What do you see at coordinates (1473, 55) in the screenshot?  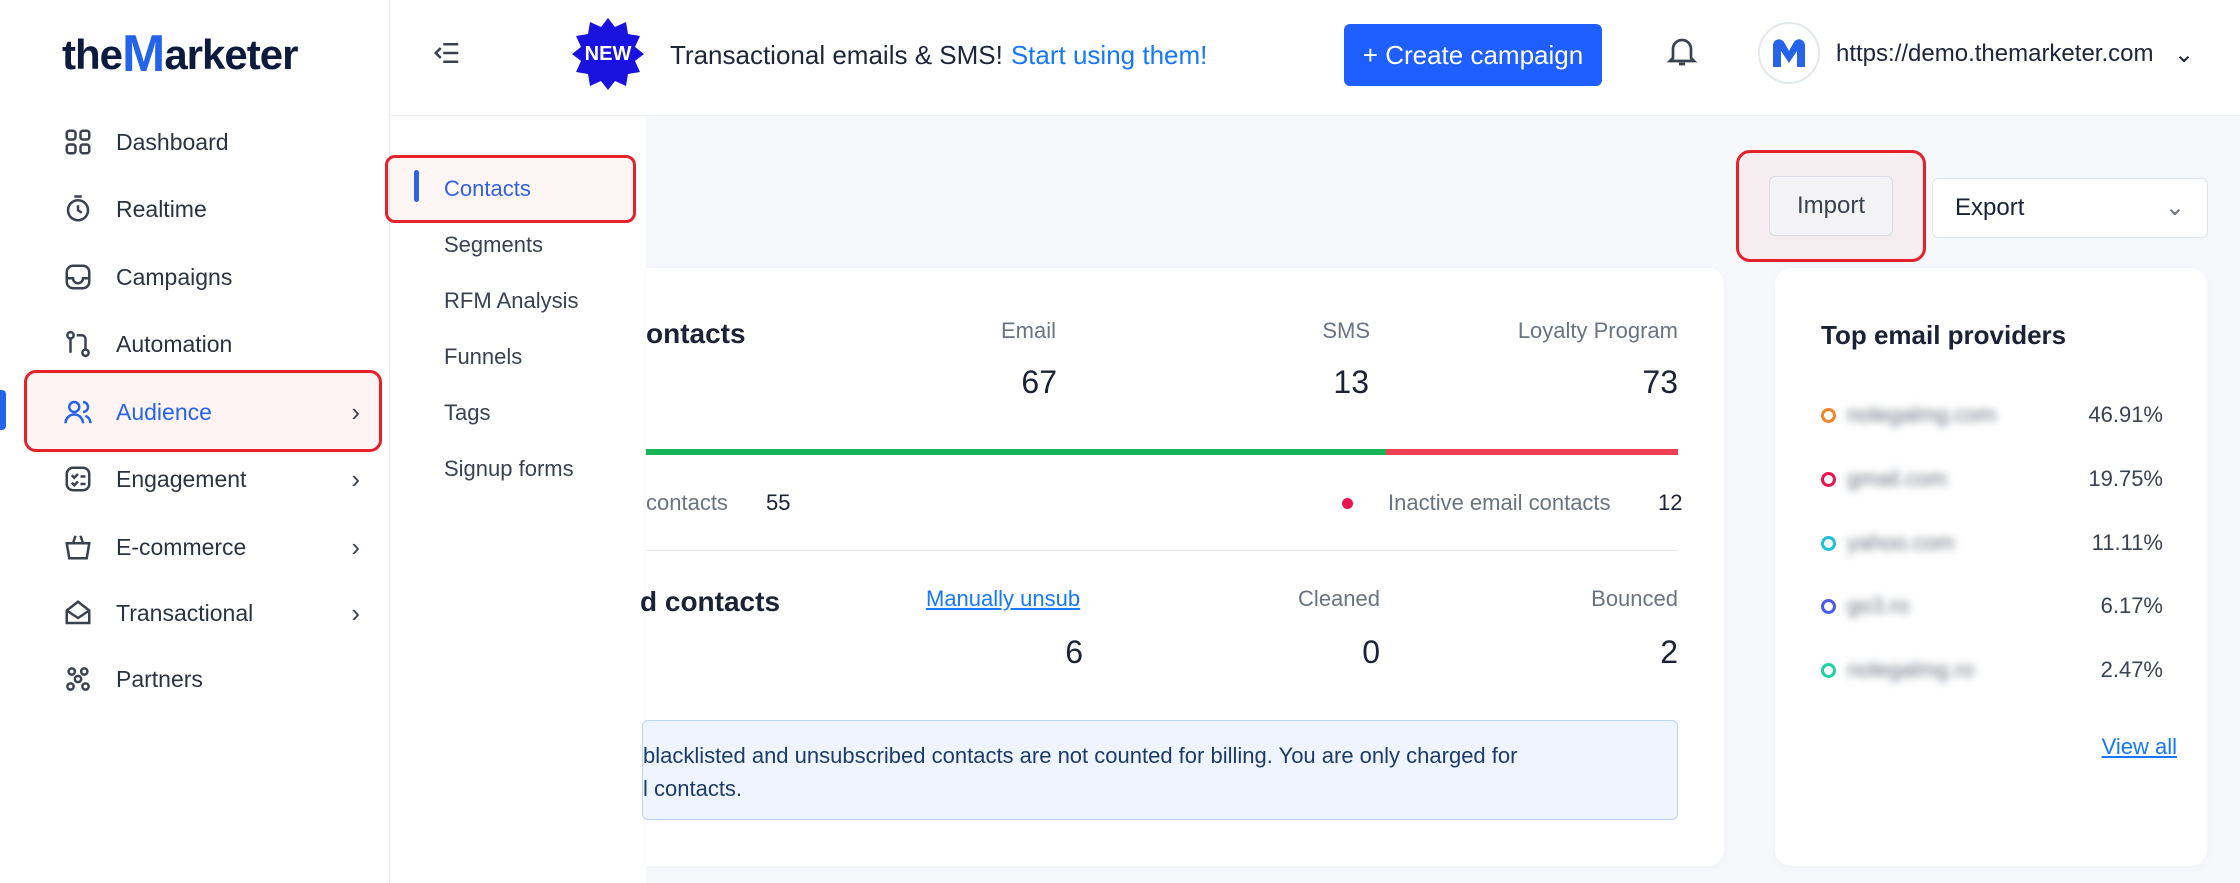 I see `create-campaign-button: + Create campaign` at bounding box center [1473, 55].